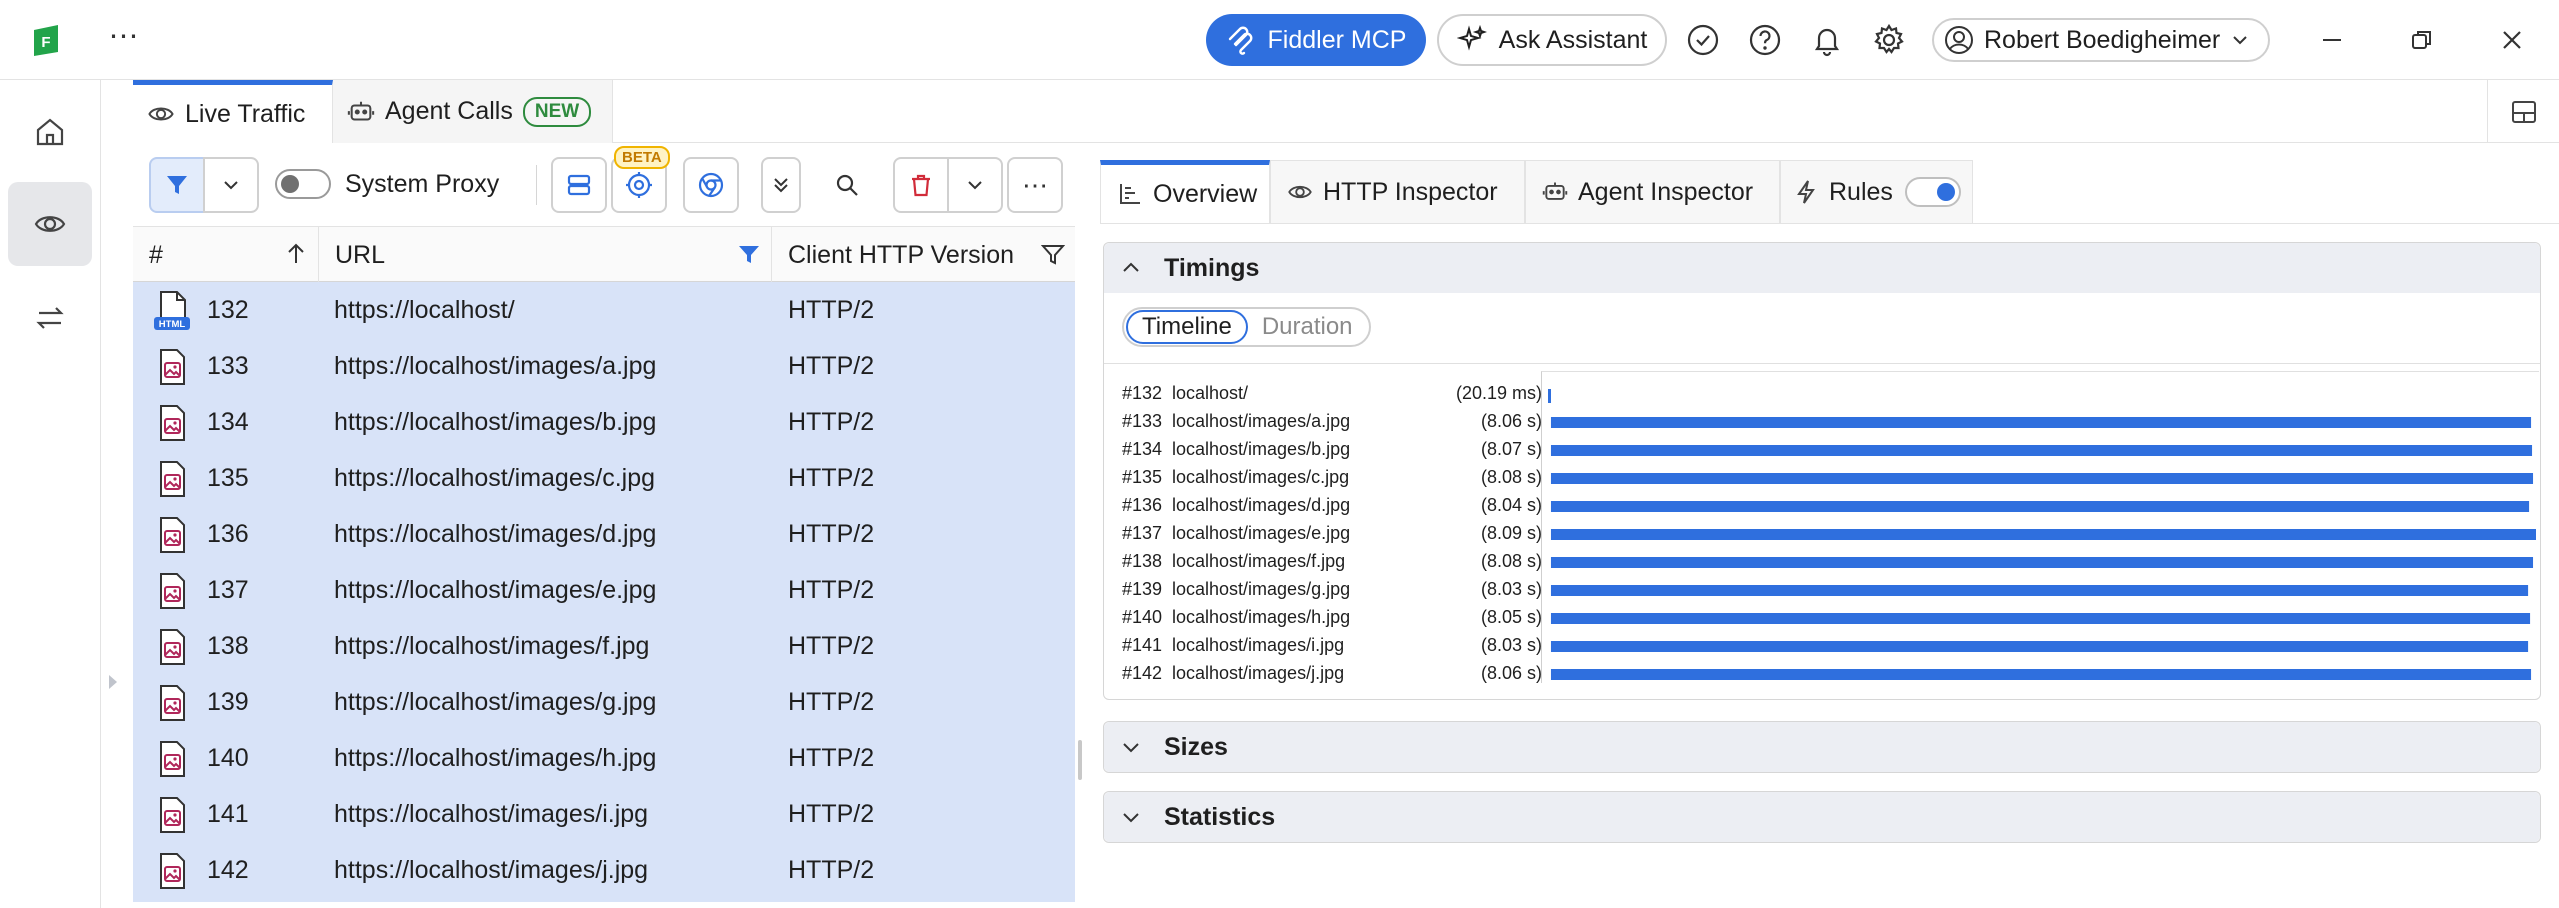 The height and width of the screenshot is (908, 2559). I want to click on browser-icon, so click(711, 185).